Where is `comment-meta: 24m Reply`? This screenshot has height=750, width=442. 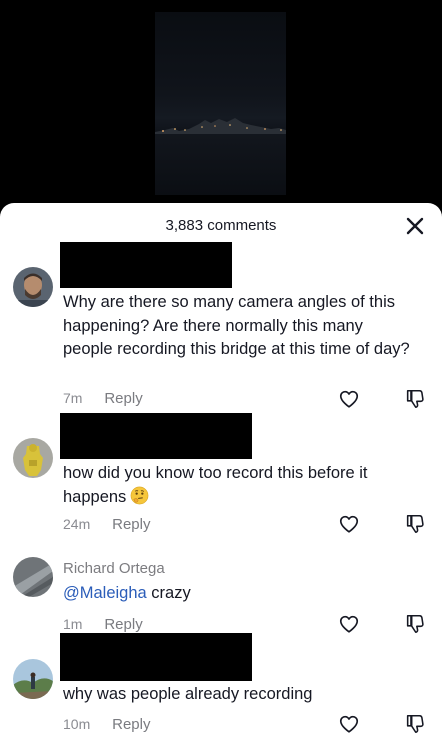
comment-meta: 24m Reply is located at coordinates (106, 524).